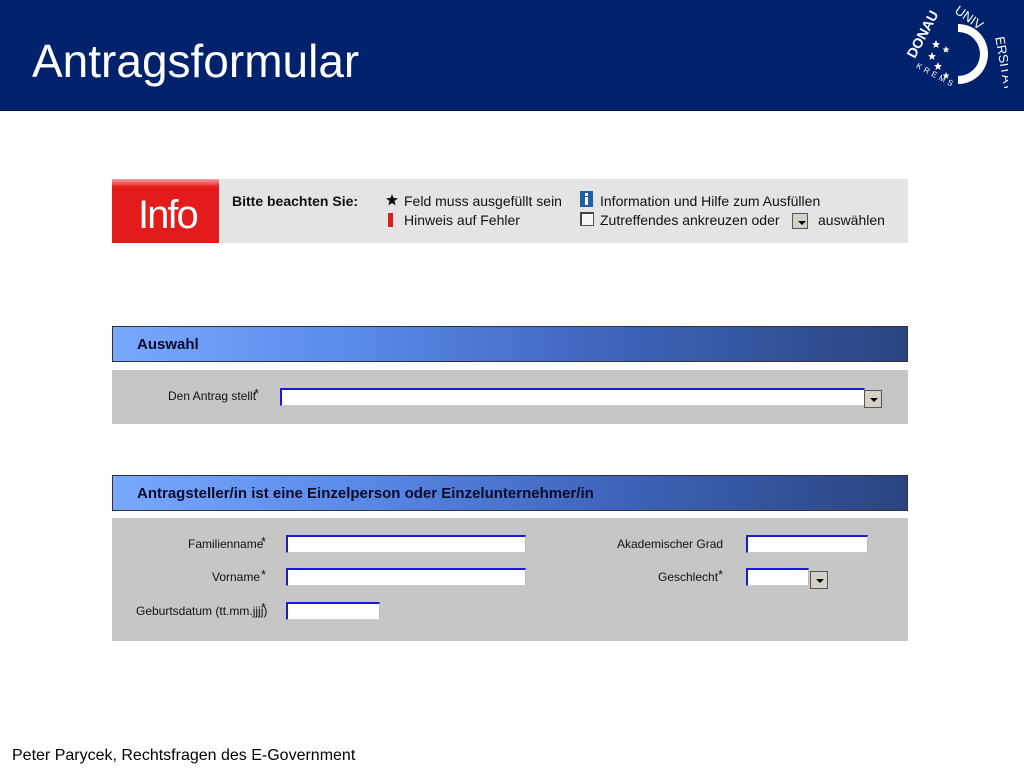 Image resolution: width=1024 pixels, height=768 pixels. I want to click on geburtsdatum-input, so click(333, 611).